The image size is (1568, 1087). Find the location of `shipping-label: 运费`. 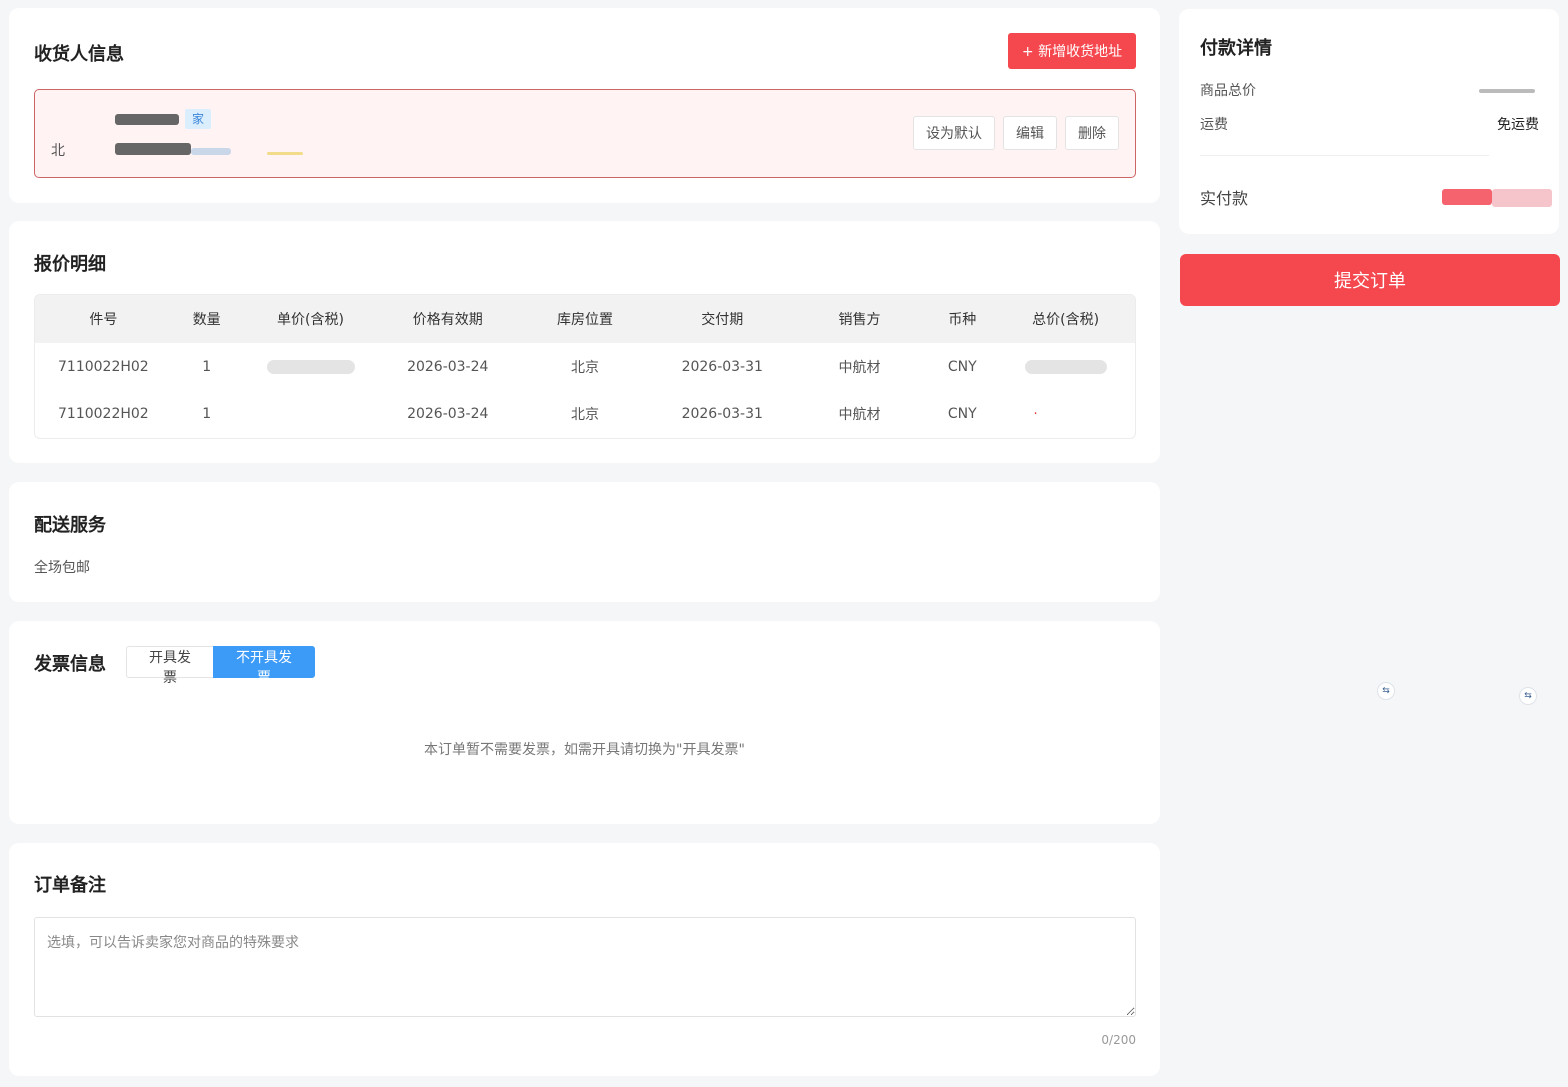

shipping-label: 运费 is located at coordinates (1214, 125).